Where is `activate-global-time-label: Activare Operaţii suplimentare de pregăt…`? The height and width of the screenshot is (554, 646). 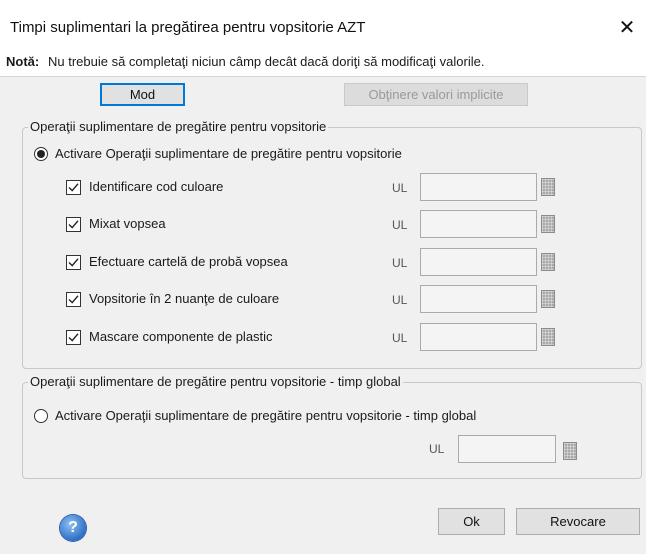 activate-global-time-label: Activare Operaţii suplimentare de pregăt… is located at coordinates (266, 415).